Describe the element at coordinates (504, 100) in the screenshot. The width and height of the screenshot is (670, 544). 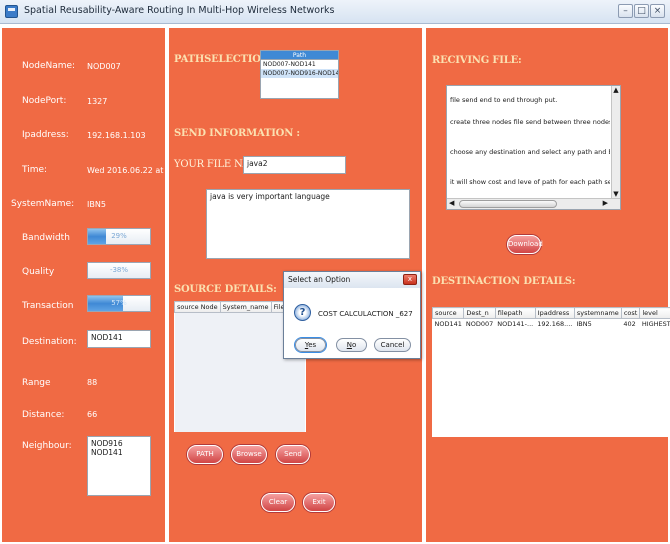
I see `receiving-line: file send end to end through put.` at that location.